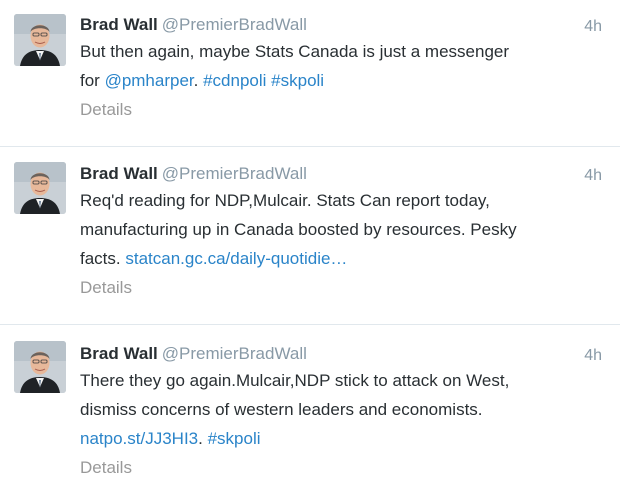  What do you see at coordinates (92, 80) in the screenshot?
I see `tweet-text-fragment: for` at bounding box center [92, 80].